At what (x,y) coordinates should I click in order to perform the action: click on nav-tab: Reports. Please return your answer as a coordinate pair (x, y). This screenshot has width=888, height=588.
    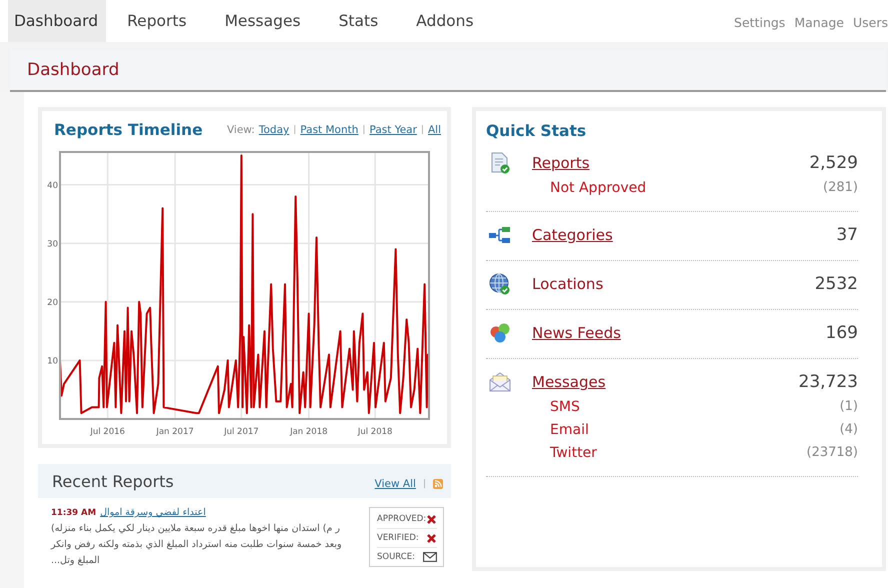
    Looking at the image, I should click on (157, 21).